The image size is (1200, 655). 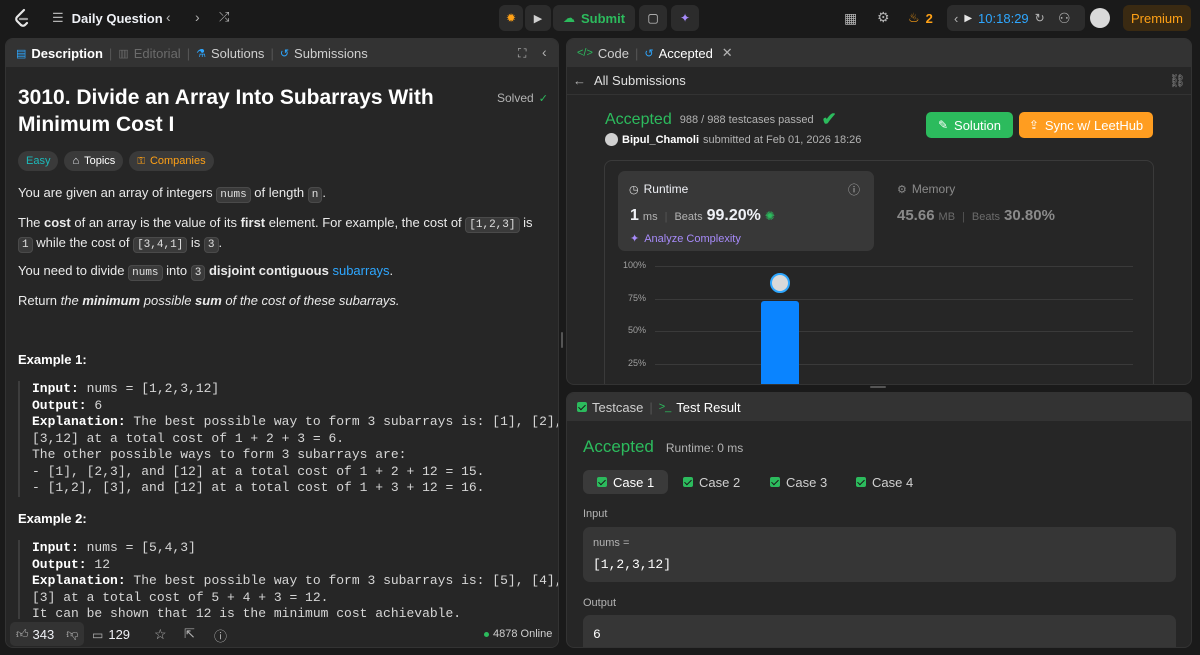 What do you see at coordinates (653, 18) in the screenshot?
I see `notes-button: ▢` at bounding box center [653, 18].